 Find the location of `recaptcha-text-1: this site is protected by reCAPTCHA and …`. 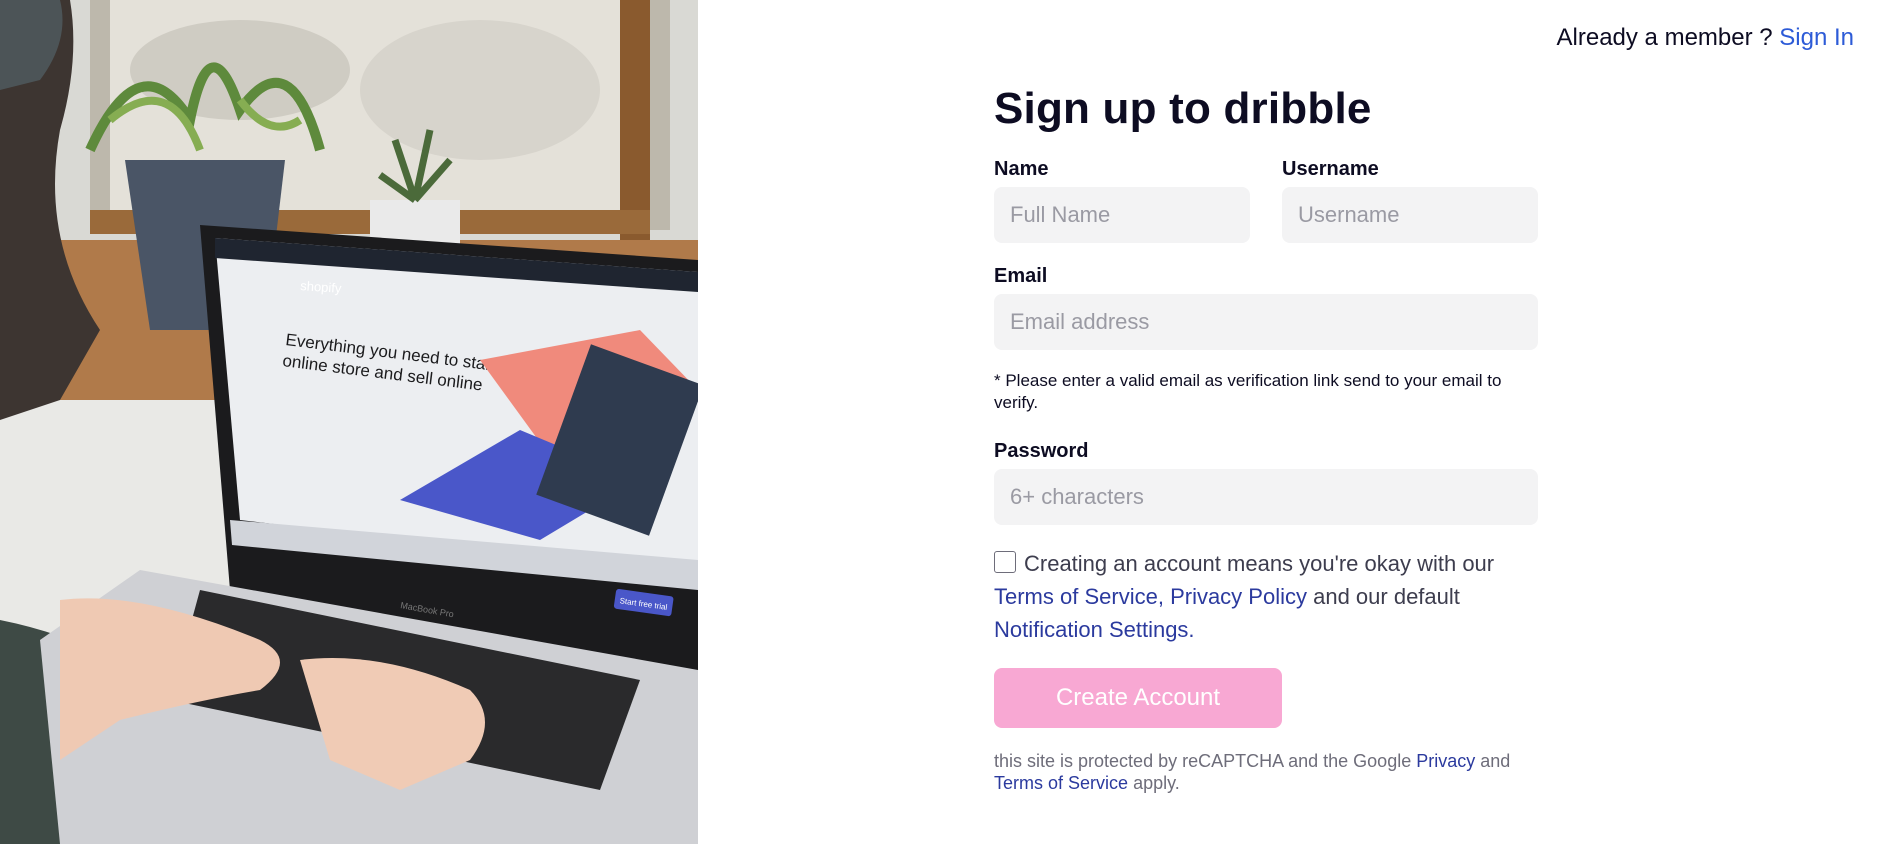

recaptcha-text-1: this site is protected by reCAPTCHA and … is located at coordinates (1203, 761).